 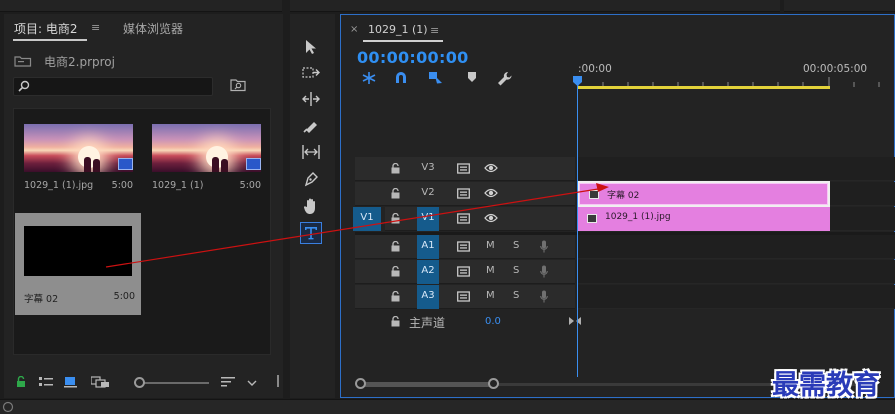 What do you see at coordinates (139, 382) in the screenshot?
I see `zoom-slider-handle` at bounding box center [139, 382].